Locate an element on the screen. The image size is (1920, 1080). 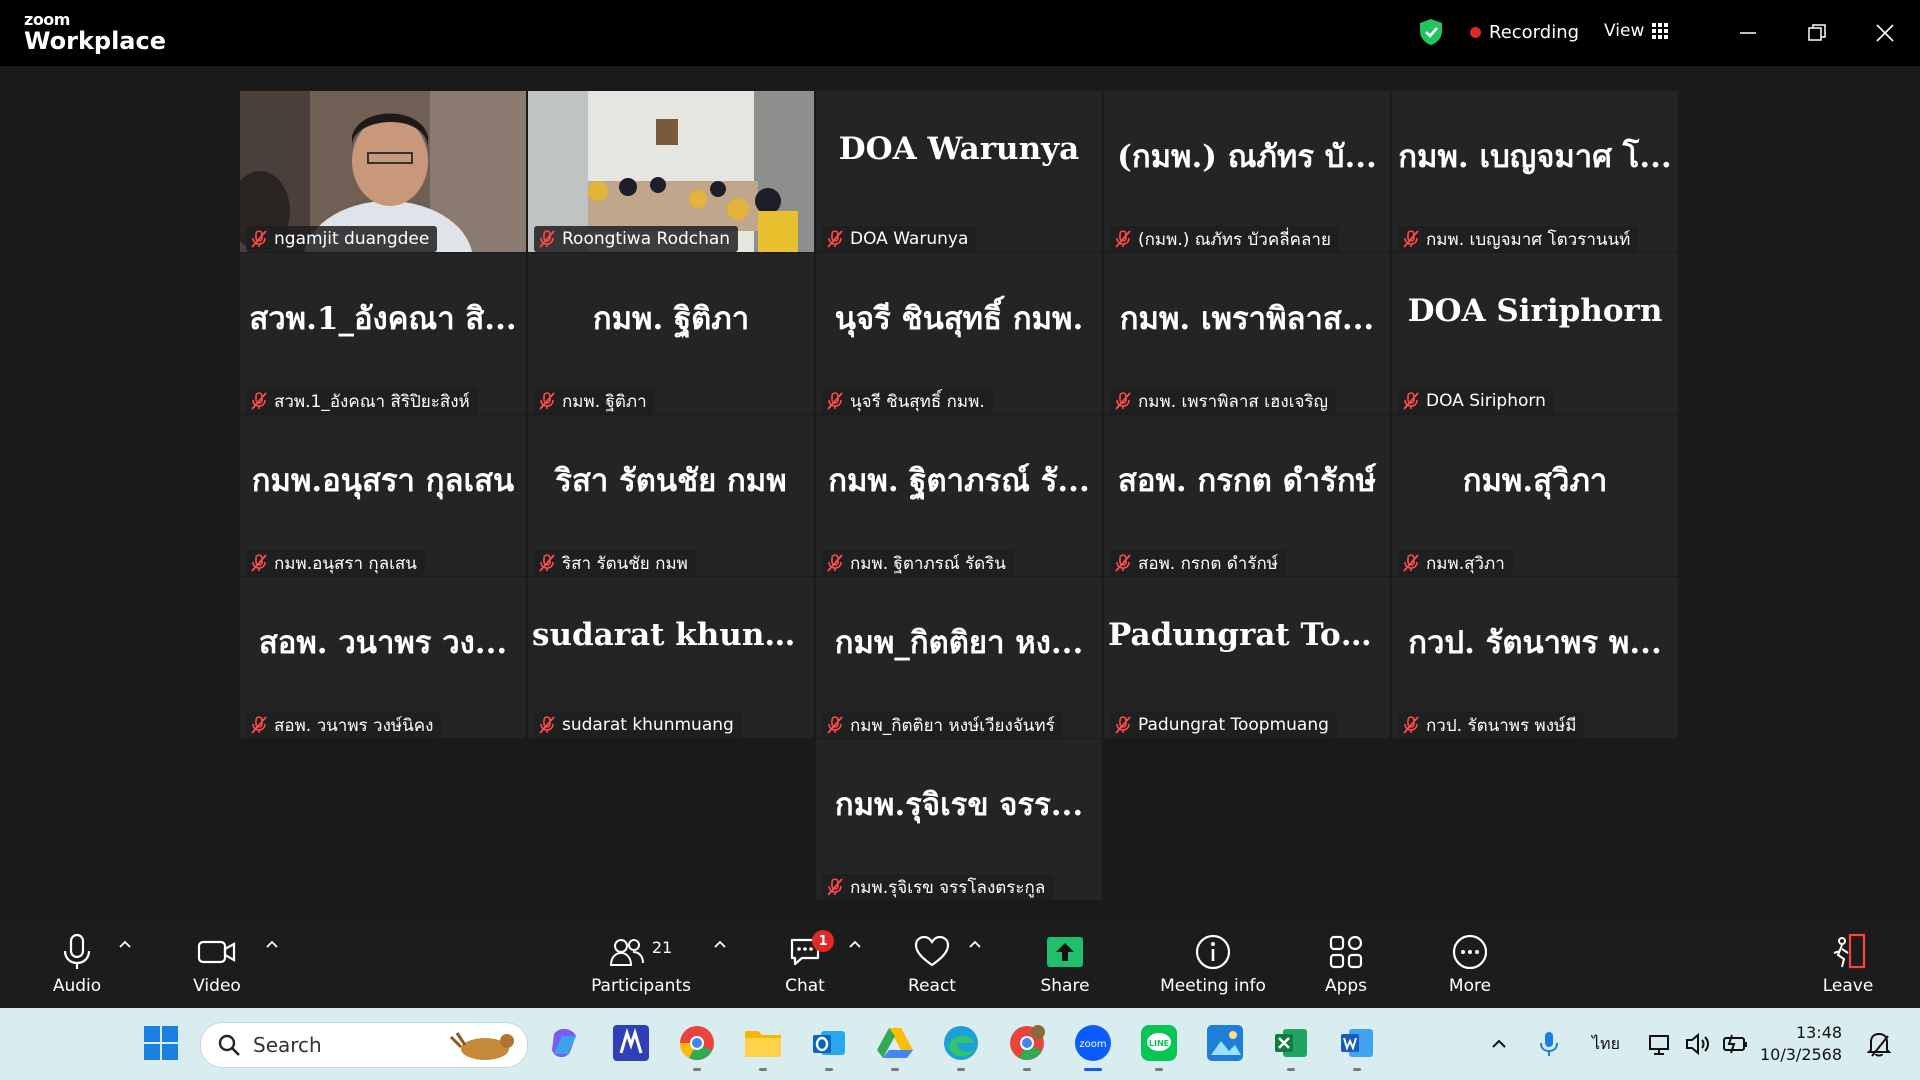
leave-button: Leave is located at coordinates (1848, 964).